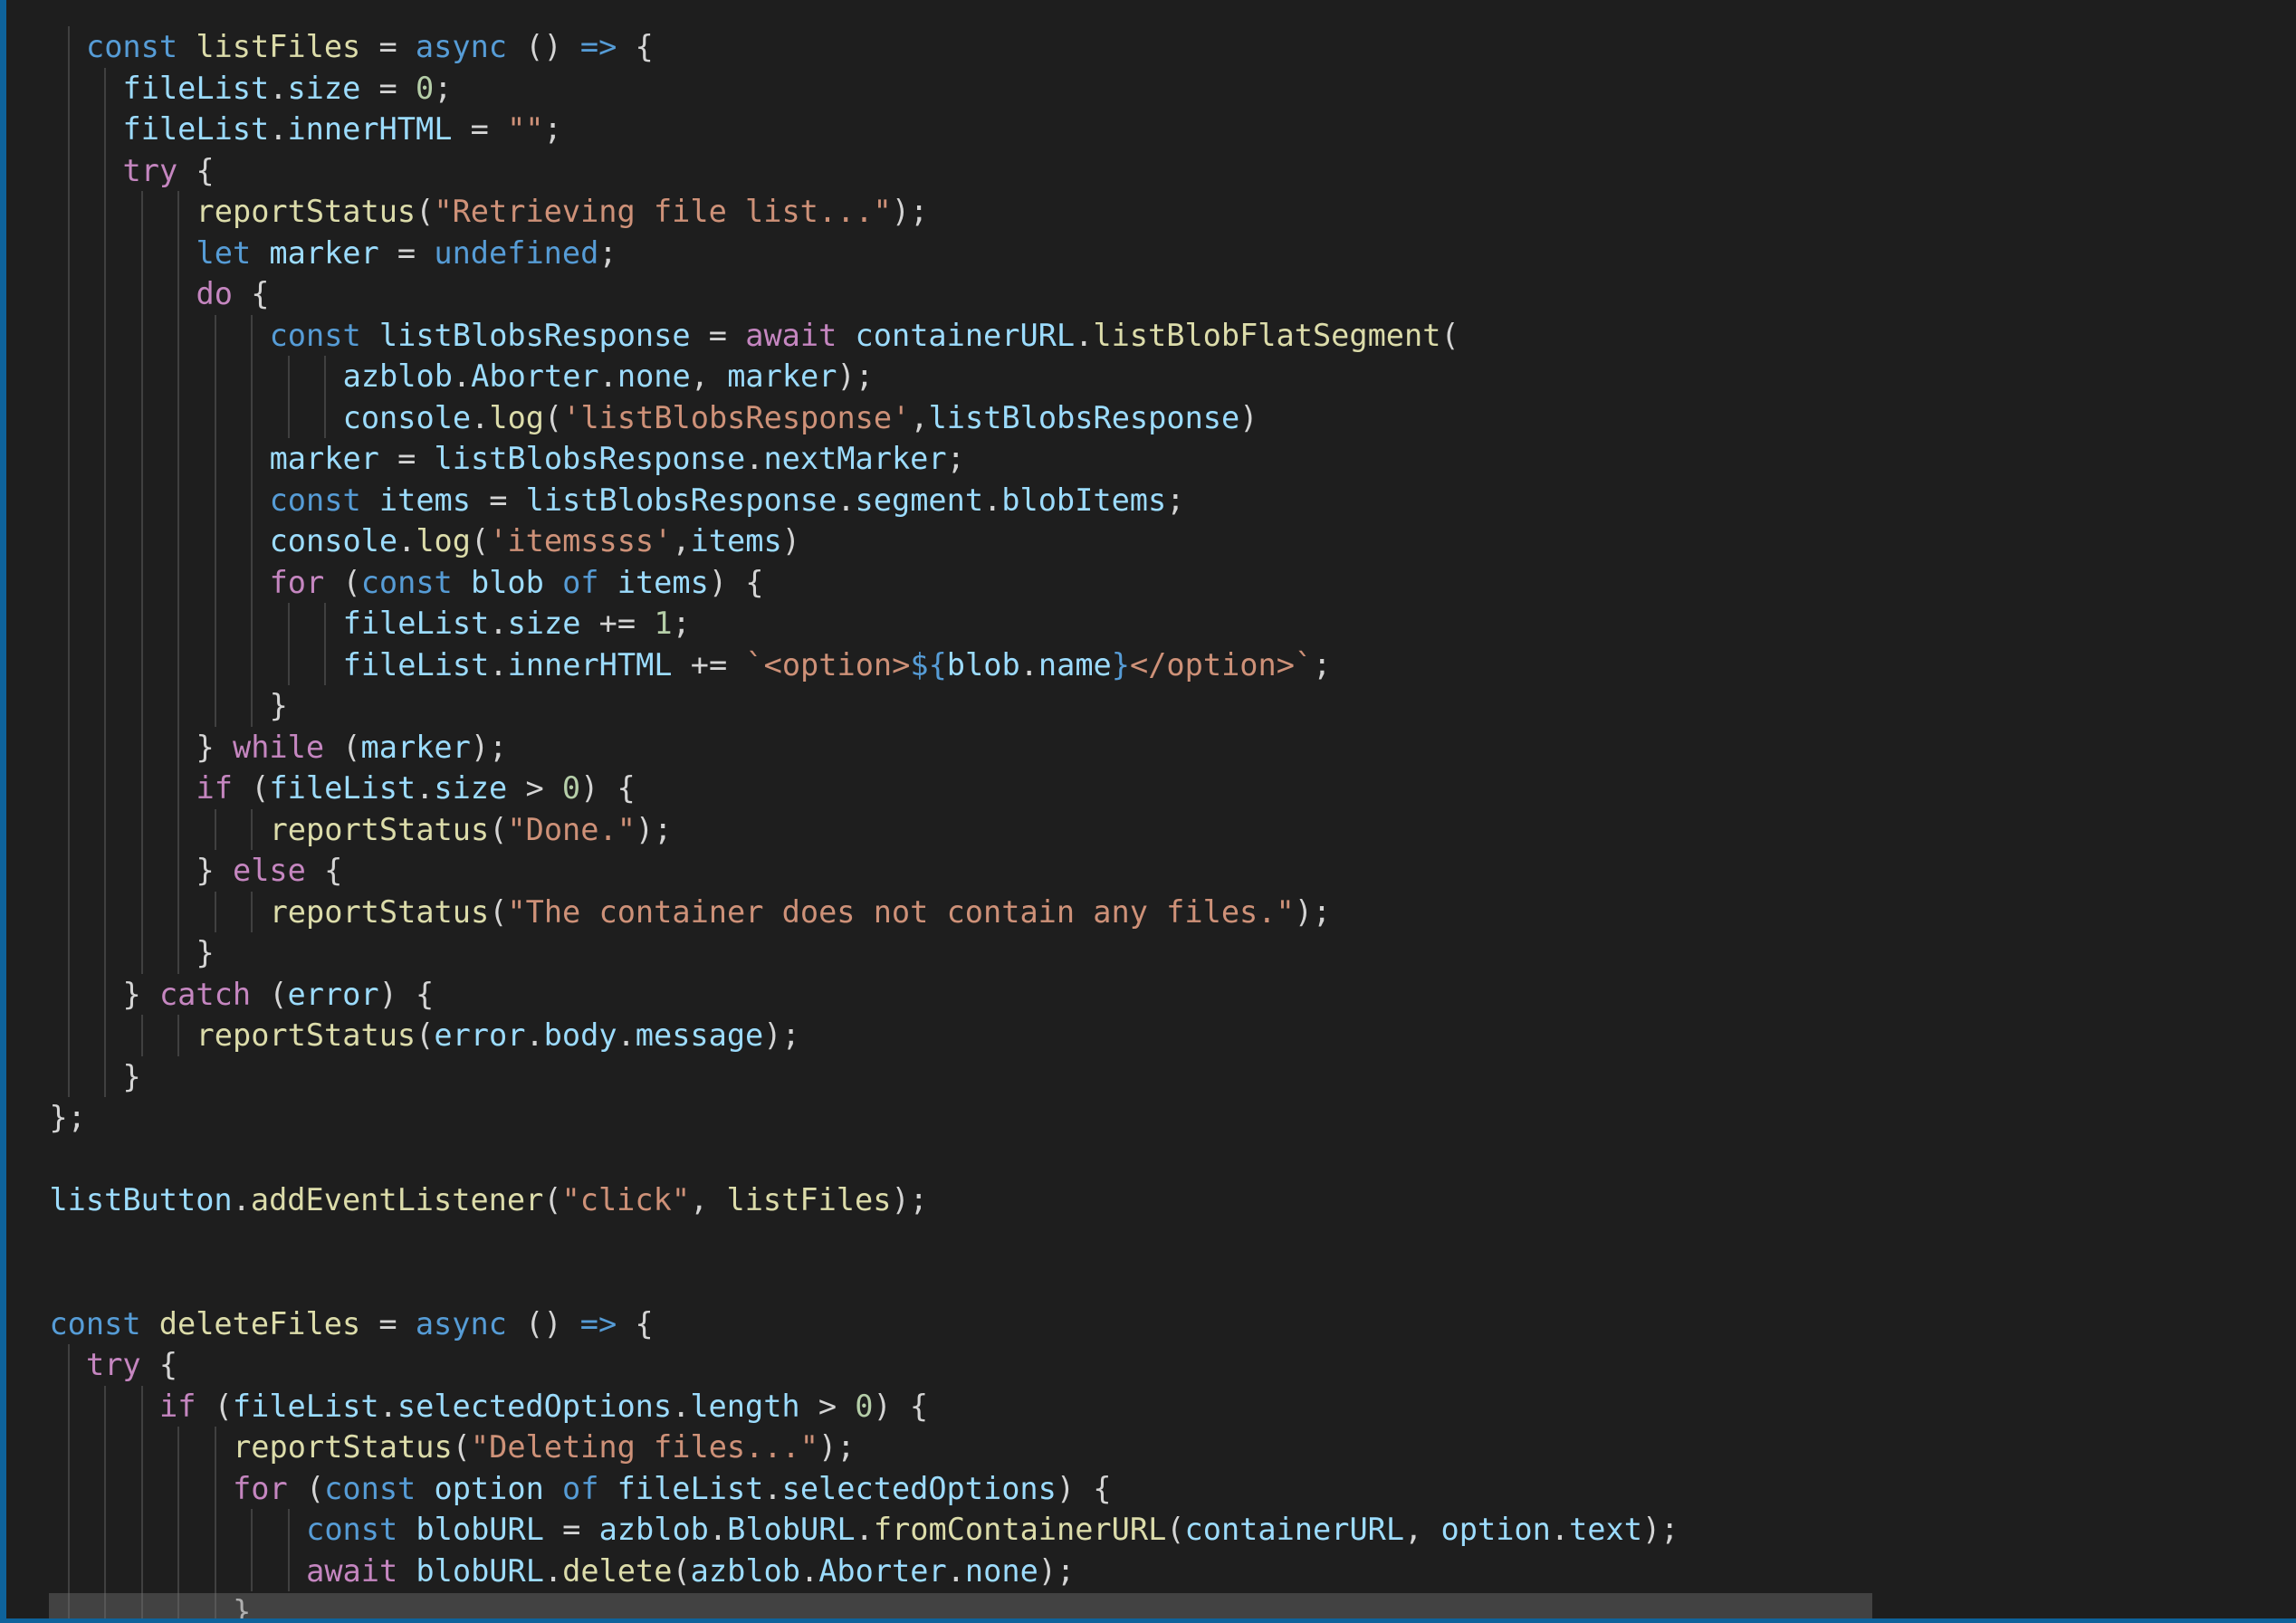 This screenshot has height=1623, width=2296. I want to click on code-token: =>, so click(598, 46).